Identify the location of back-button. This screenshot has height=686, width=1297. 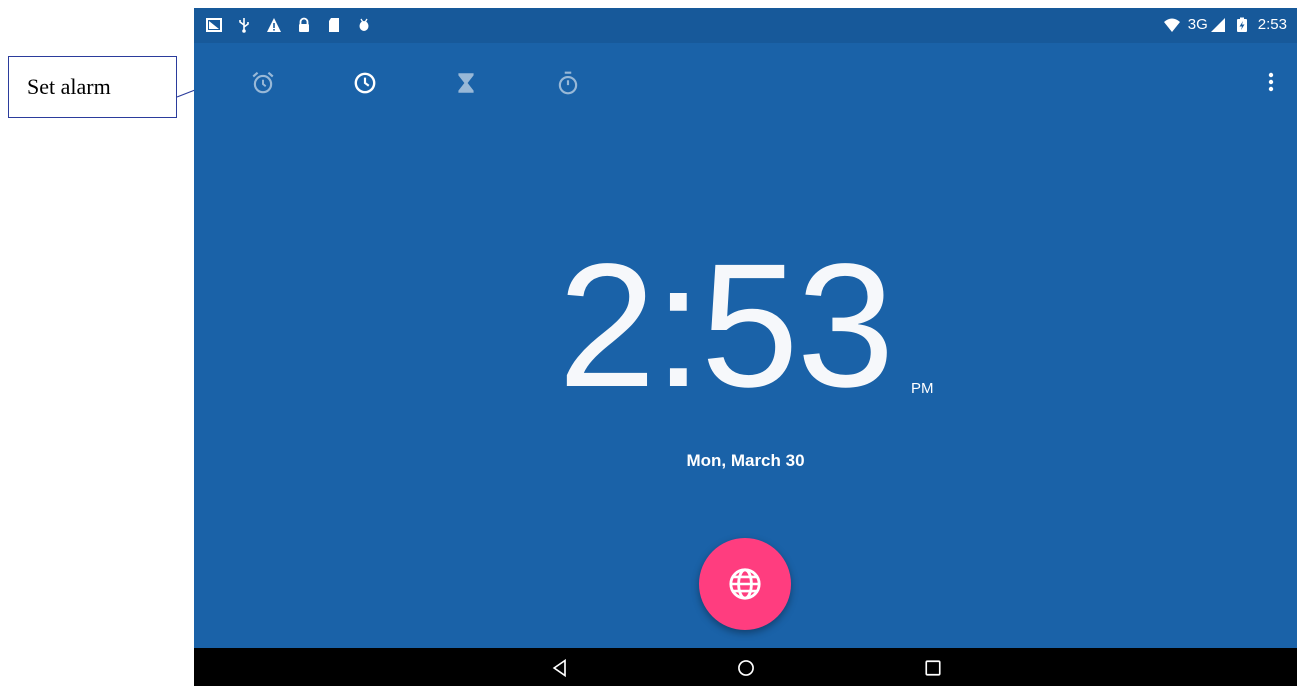
(560, 668).